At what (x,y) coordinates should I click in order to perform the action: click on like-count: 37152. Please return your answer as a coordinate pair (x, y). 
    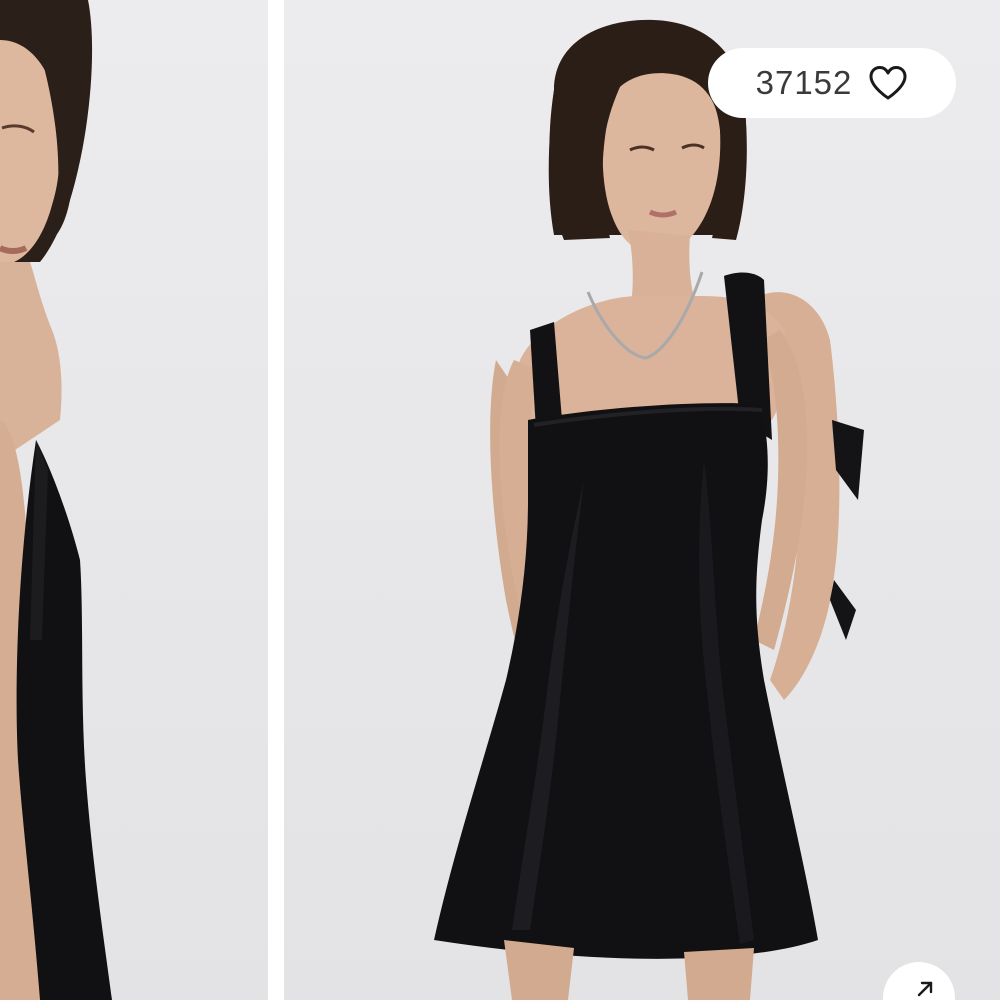
    Looking at the image, I should click on (804, 82).